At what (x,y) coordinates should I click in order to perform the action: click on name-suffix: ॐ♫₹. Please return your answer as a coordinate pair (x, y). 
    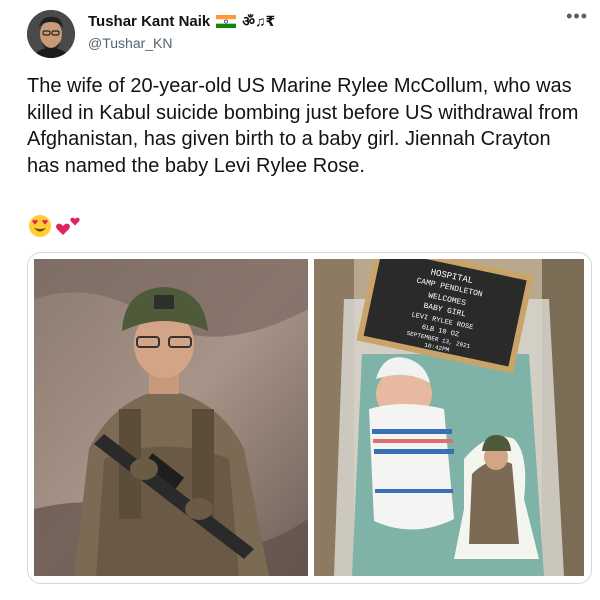
    Looking at the image, I should click on (259, 21).